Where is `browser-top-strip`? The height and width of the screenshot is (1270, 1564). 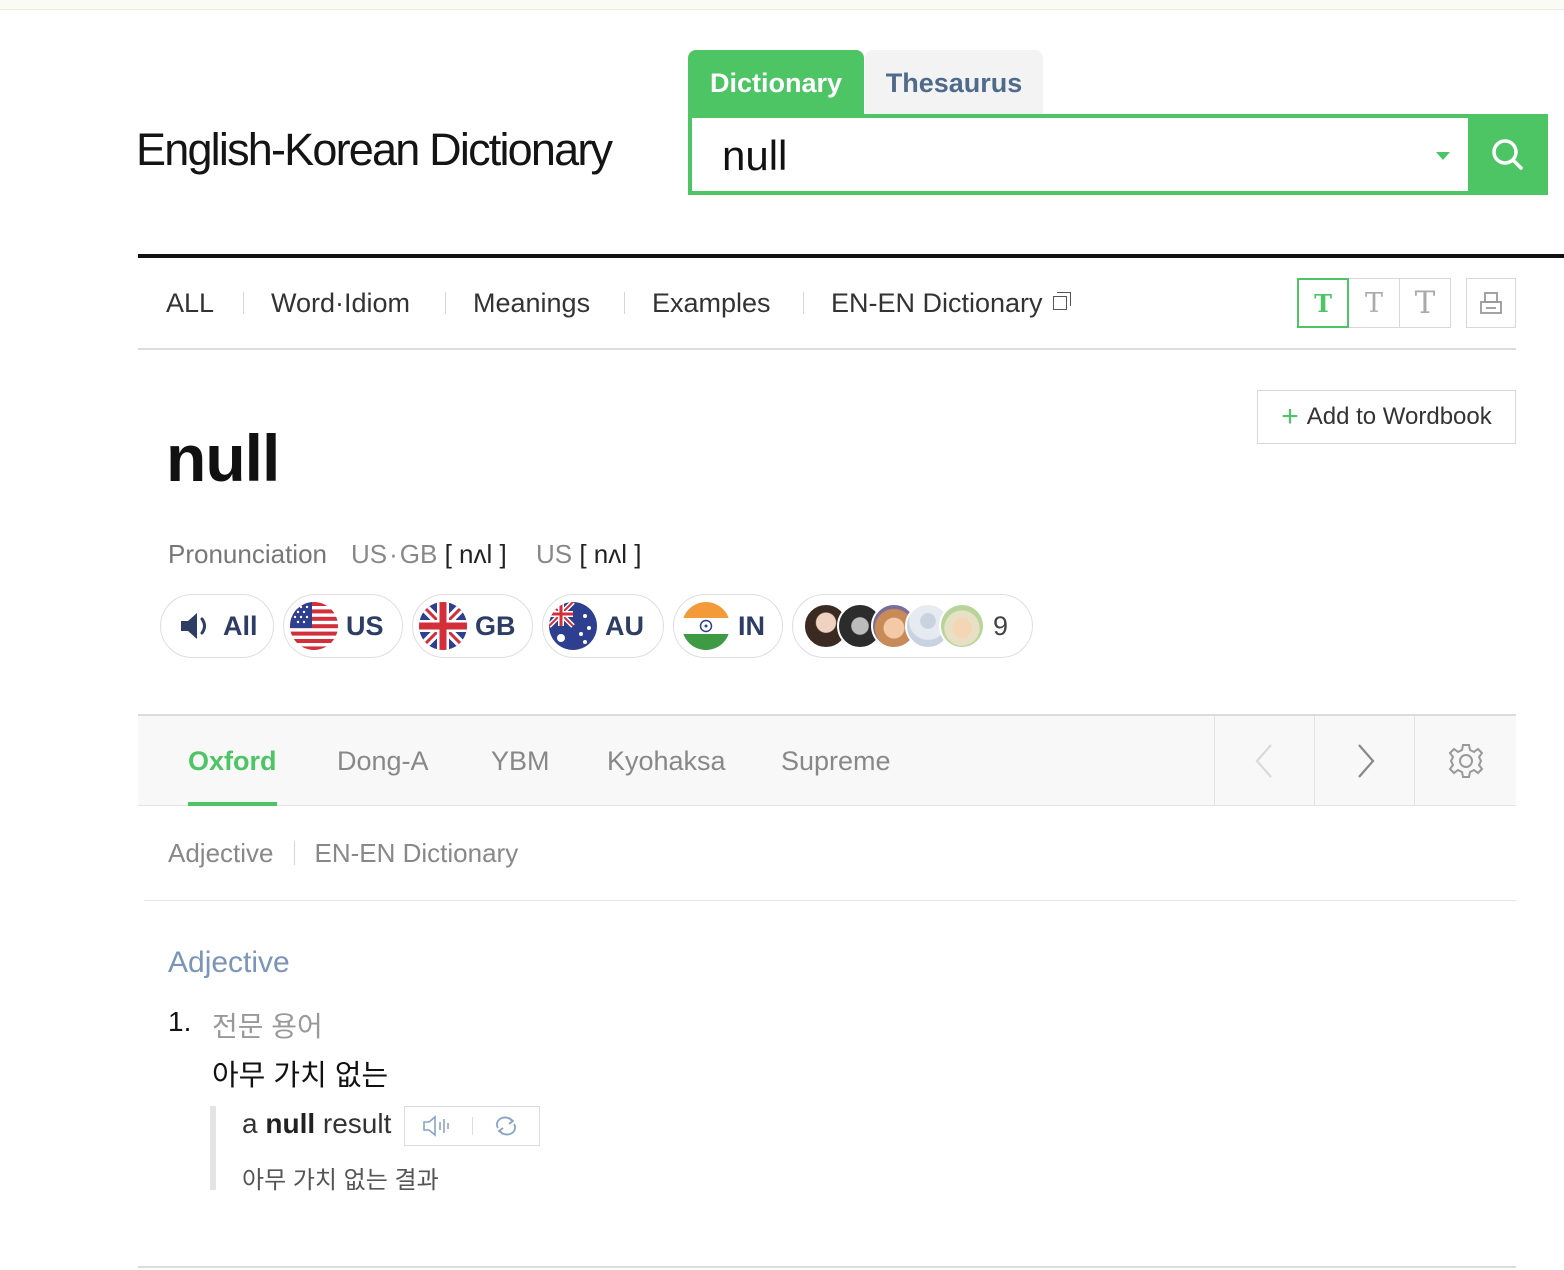 browser-top-strip is located at coordinates (782, 5).